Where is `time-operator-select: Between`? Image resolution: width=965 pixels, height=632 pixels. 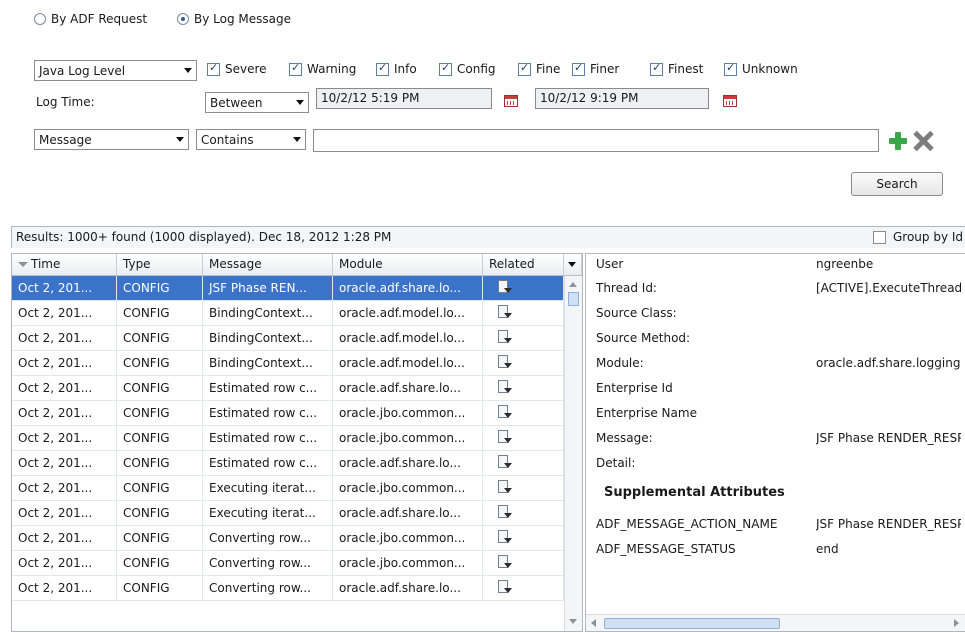
time-operator-select: Between is located at coordinates (257, 102).